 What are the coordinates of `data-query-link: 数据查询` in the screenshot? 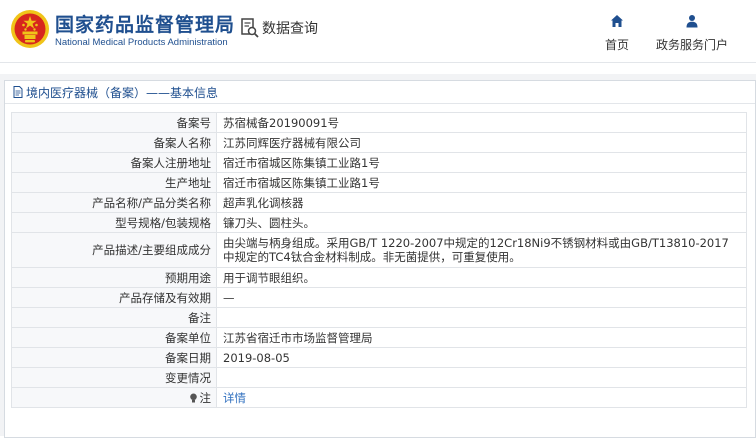 It's located at (279, 28).